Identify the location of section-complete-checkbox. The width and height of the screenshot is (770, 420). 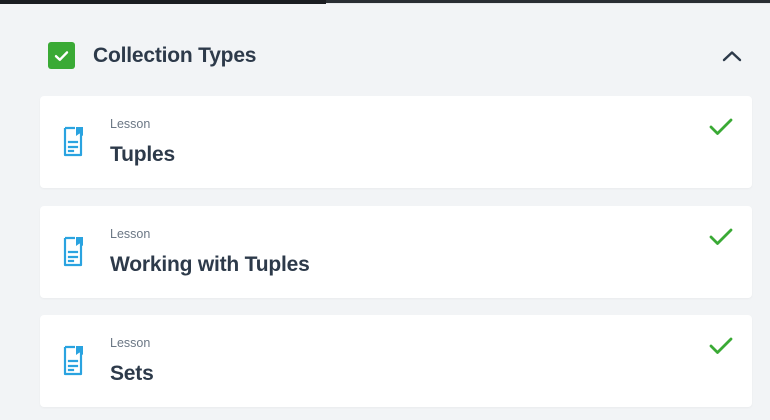
(61, 55).